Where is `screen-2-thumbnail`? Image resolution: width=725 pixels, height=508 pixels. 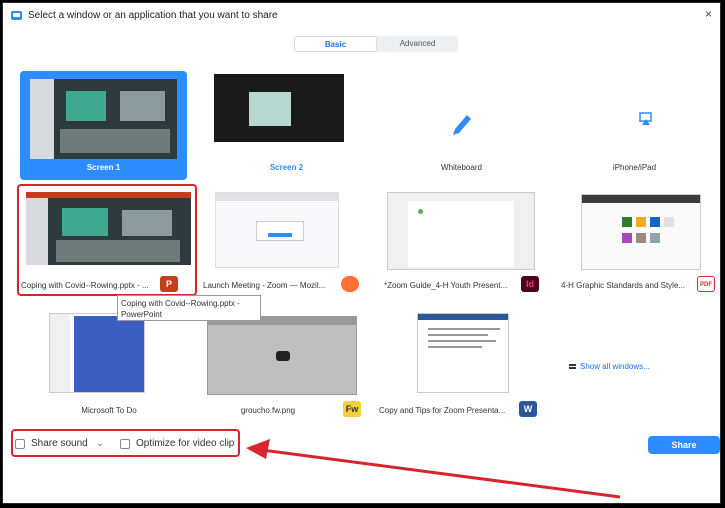 screen-2-thumbnail is located at coordinates (279, 108).